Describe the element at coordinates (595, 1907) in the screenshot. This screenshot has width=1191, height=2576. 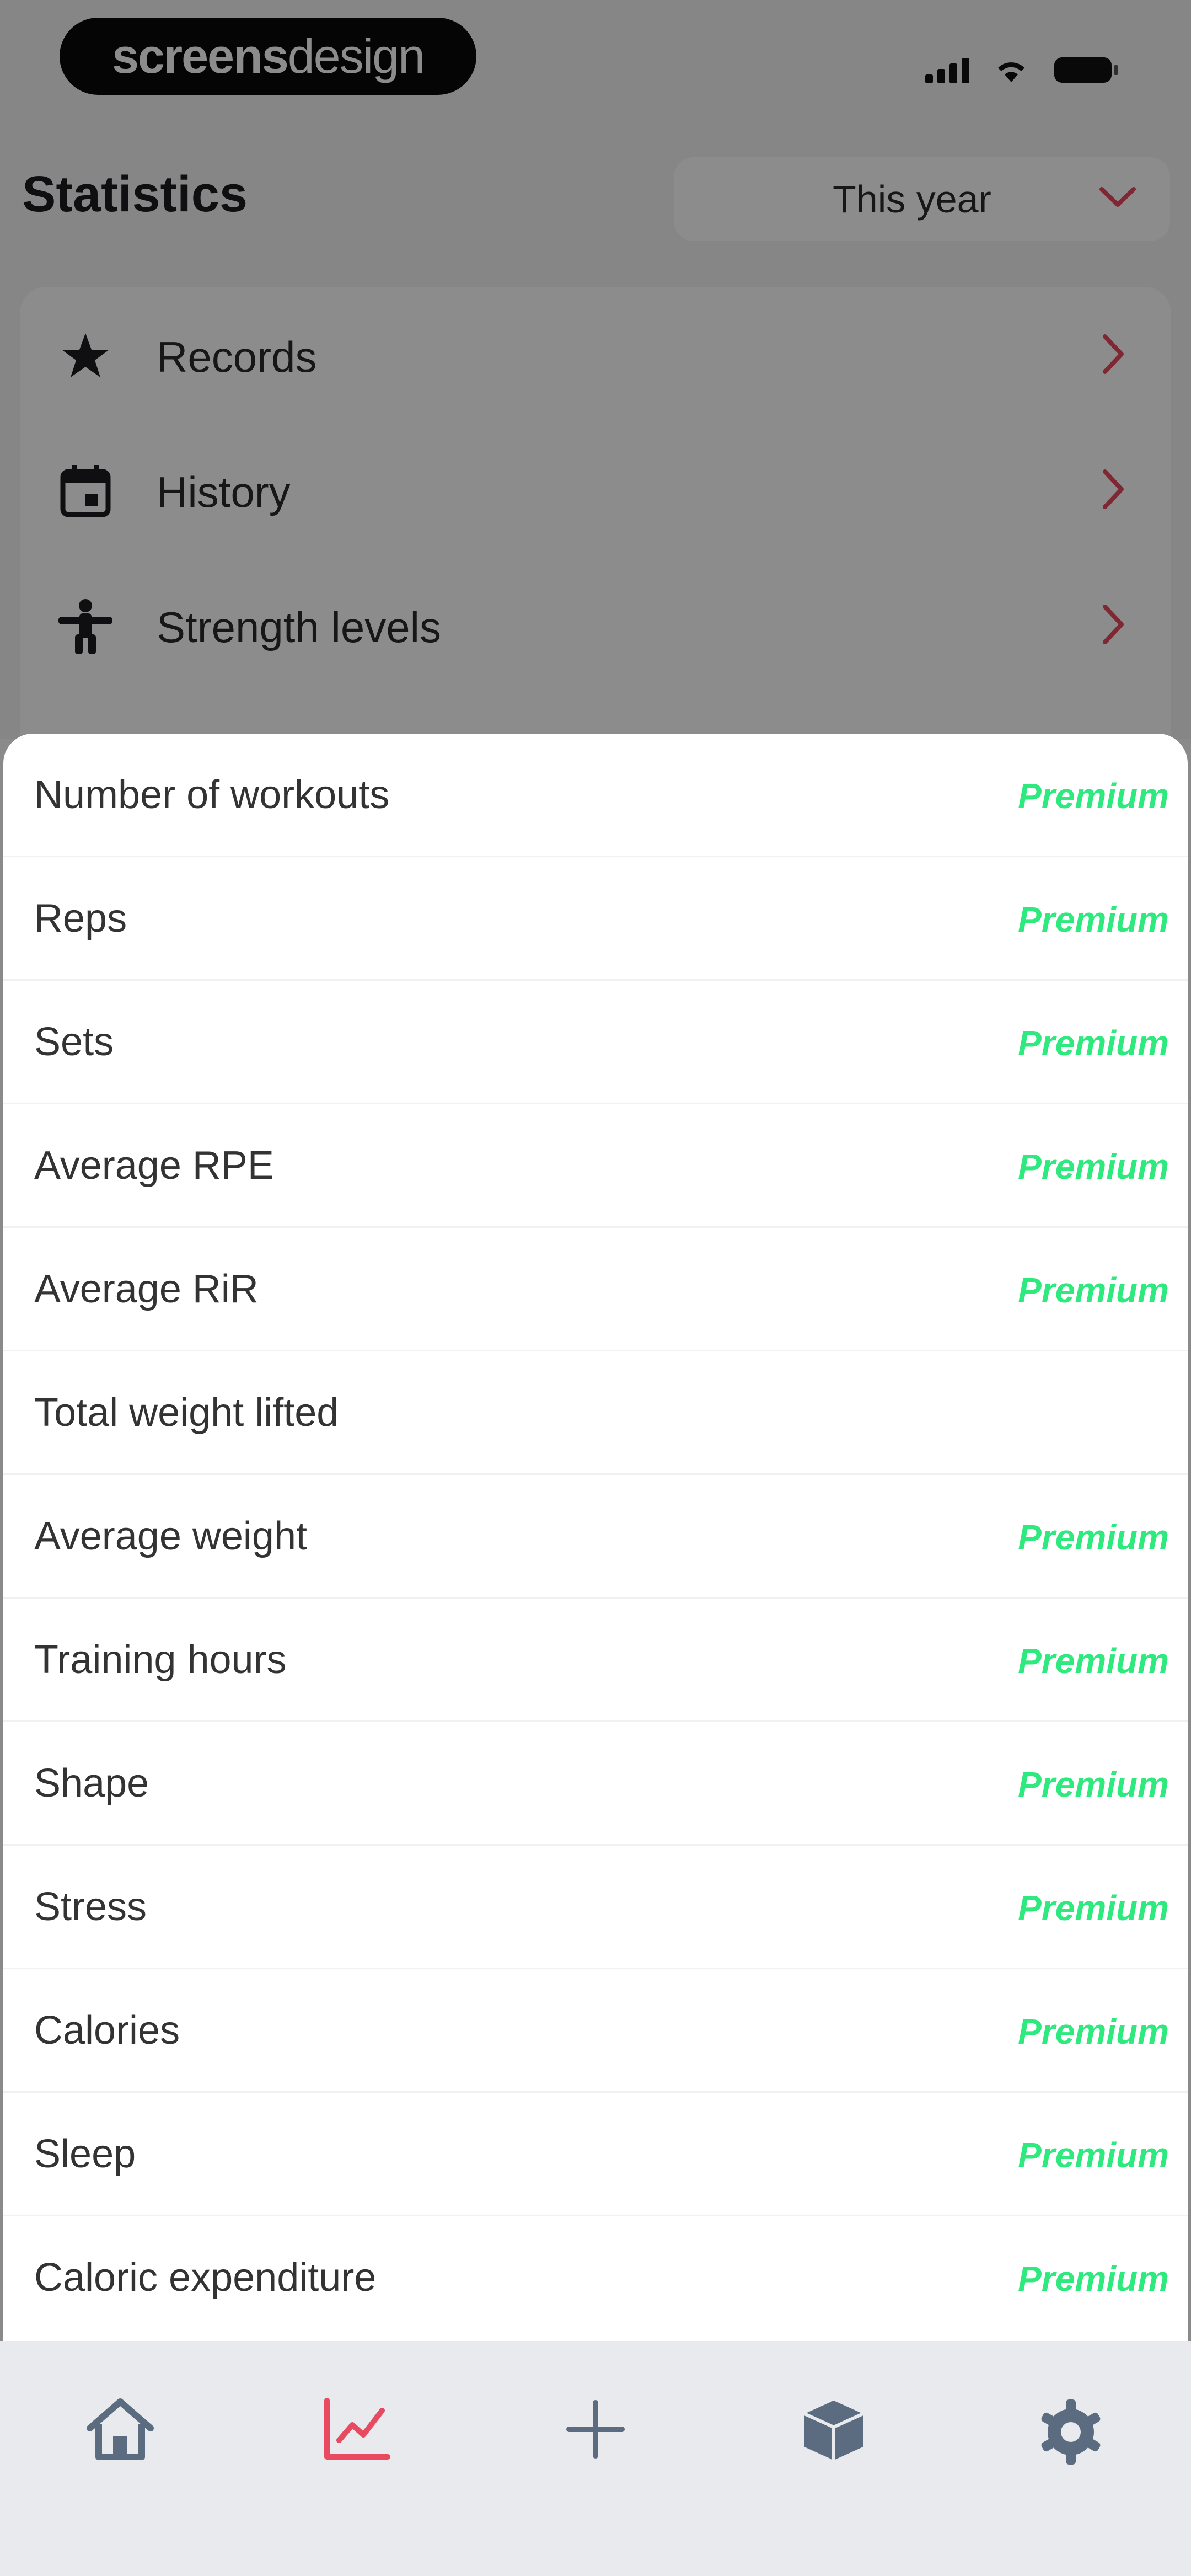
I see `list-item: Stress Premium` at that location.